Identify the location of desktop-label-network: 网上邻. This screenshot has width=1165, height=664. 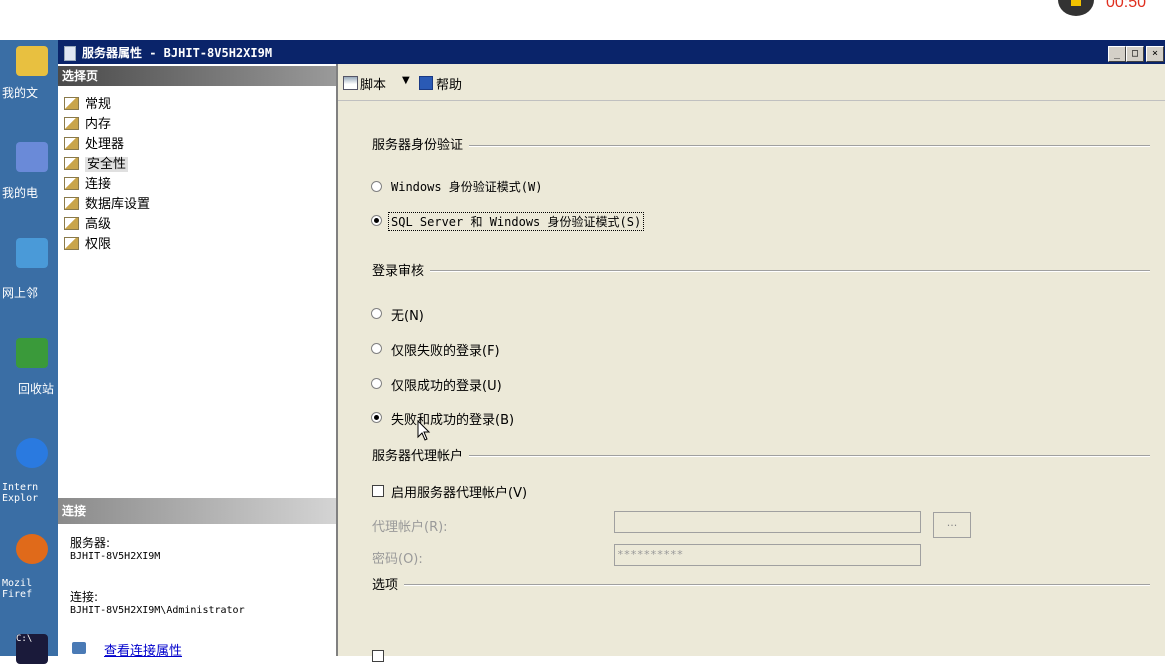
(20, 293).